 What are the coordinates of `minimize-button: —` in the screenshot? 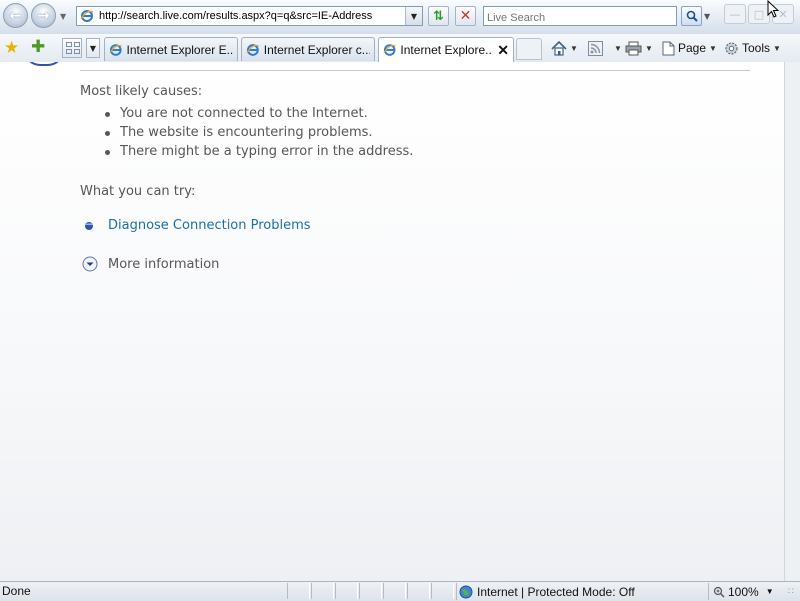 It's located at (735, 14).